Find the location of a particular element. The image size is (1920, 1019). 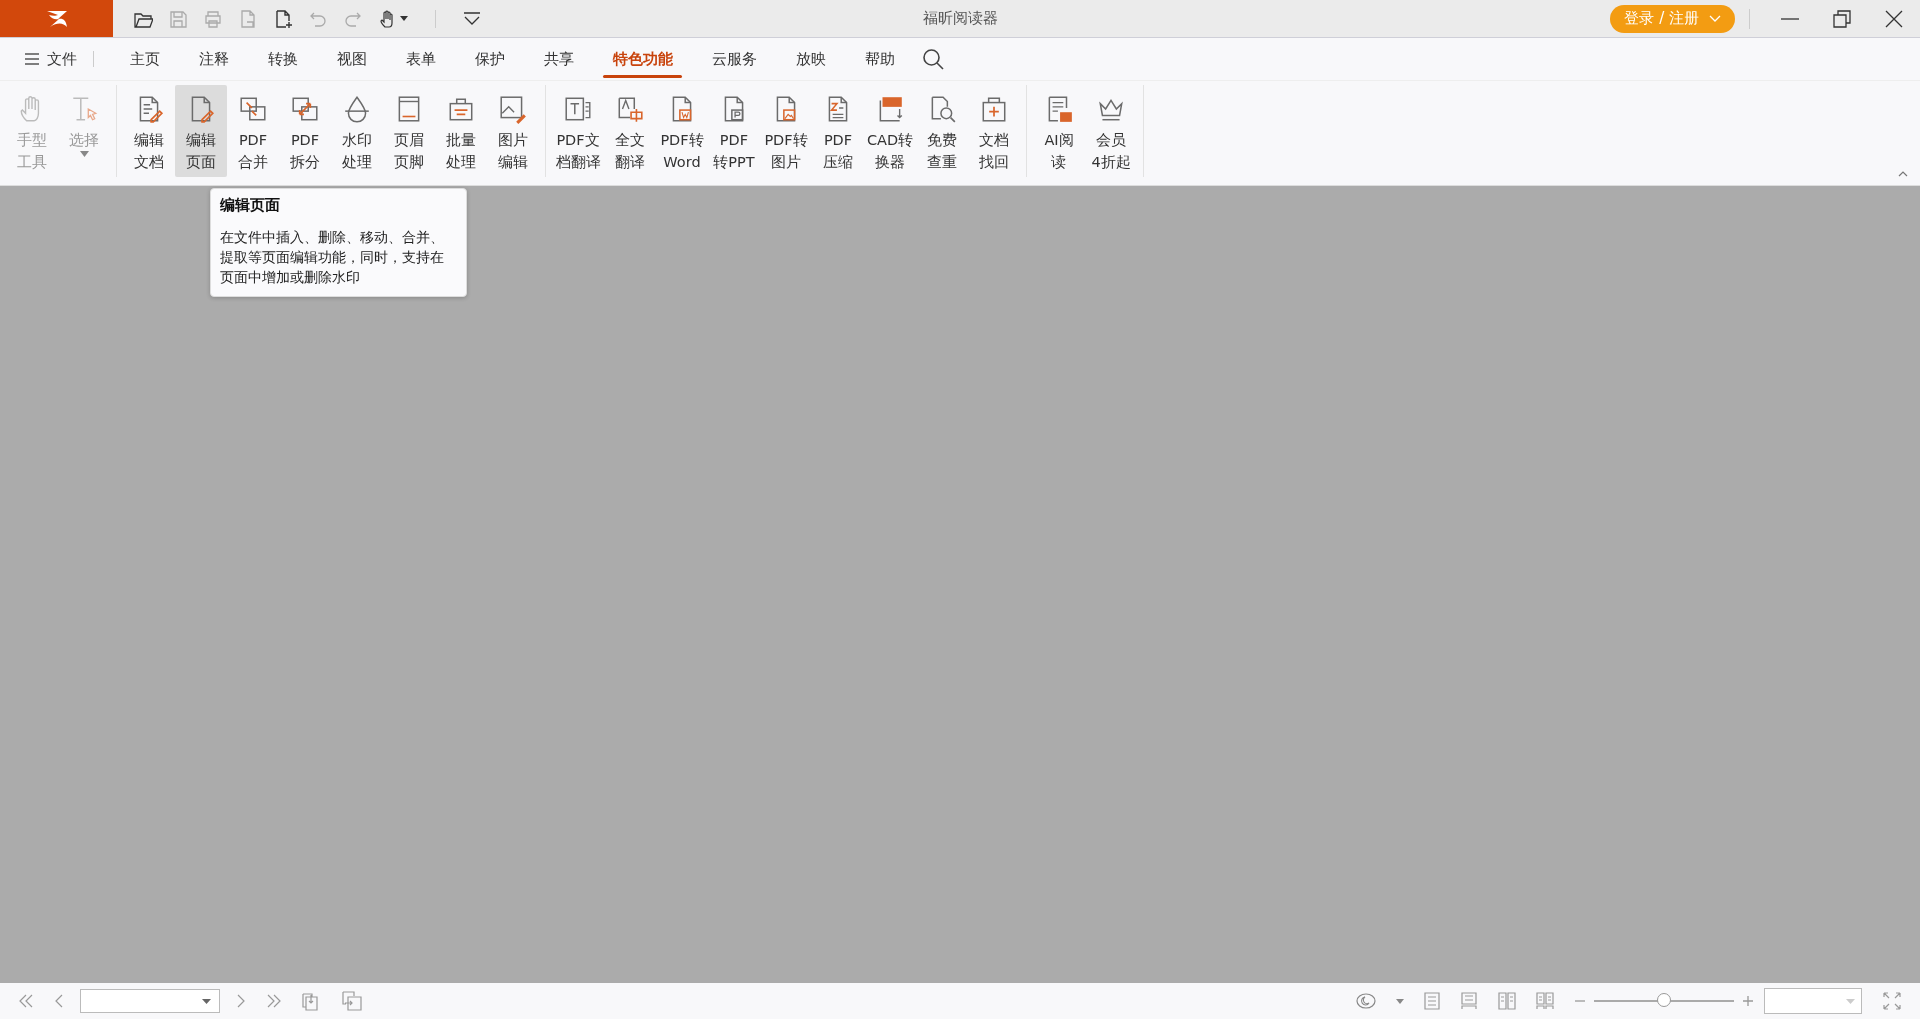

ribbon-tab: 主页 is located at coordinates (144, 59).